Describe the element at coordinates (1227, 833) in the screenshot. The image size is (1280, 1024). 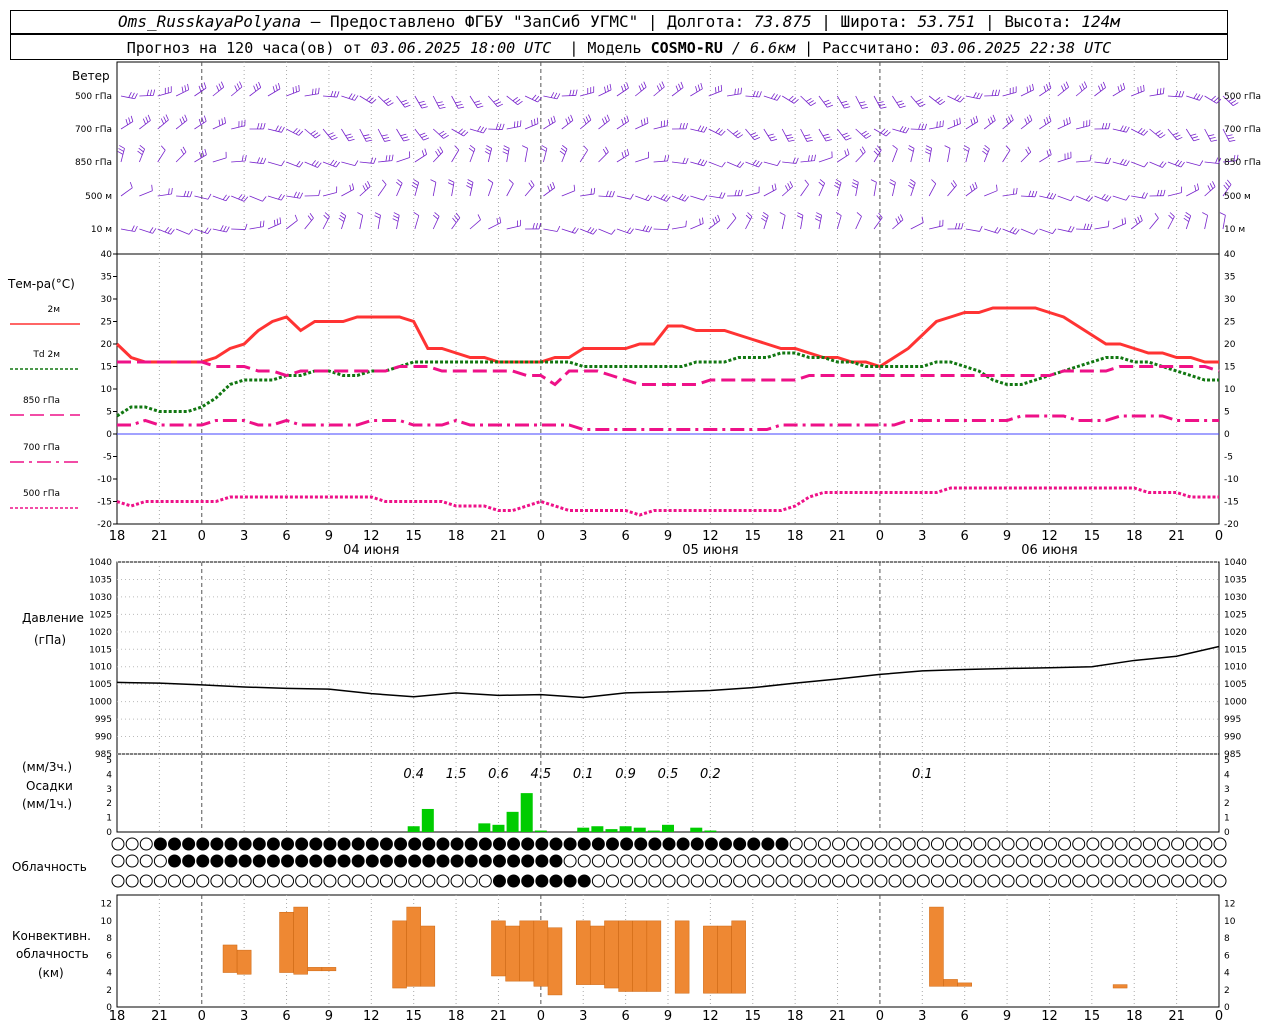
I see `precip-tick-label-right: 0` at that location.